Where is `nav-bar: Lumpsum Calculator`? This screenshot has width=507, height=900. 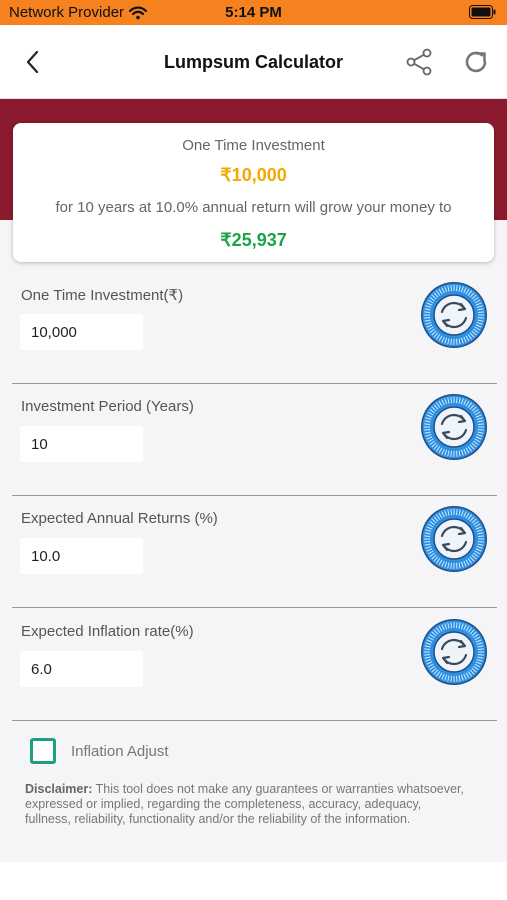 nav-bar: Lumpsum Calculator is located at coordinates (253, 62).